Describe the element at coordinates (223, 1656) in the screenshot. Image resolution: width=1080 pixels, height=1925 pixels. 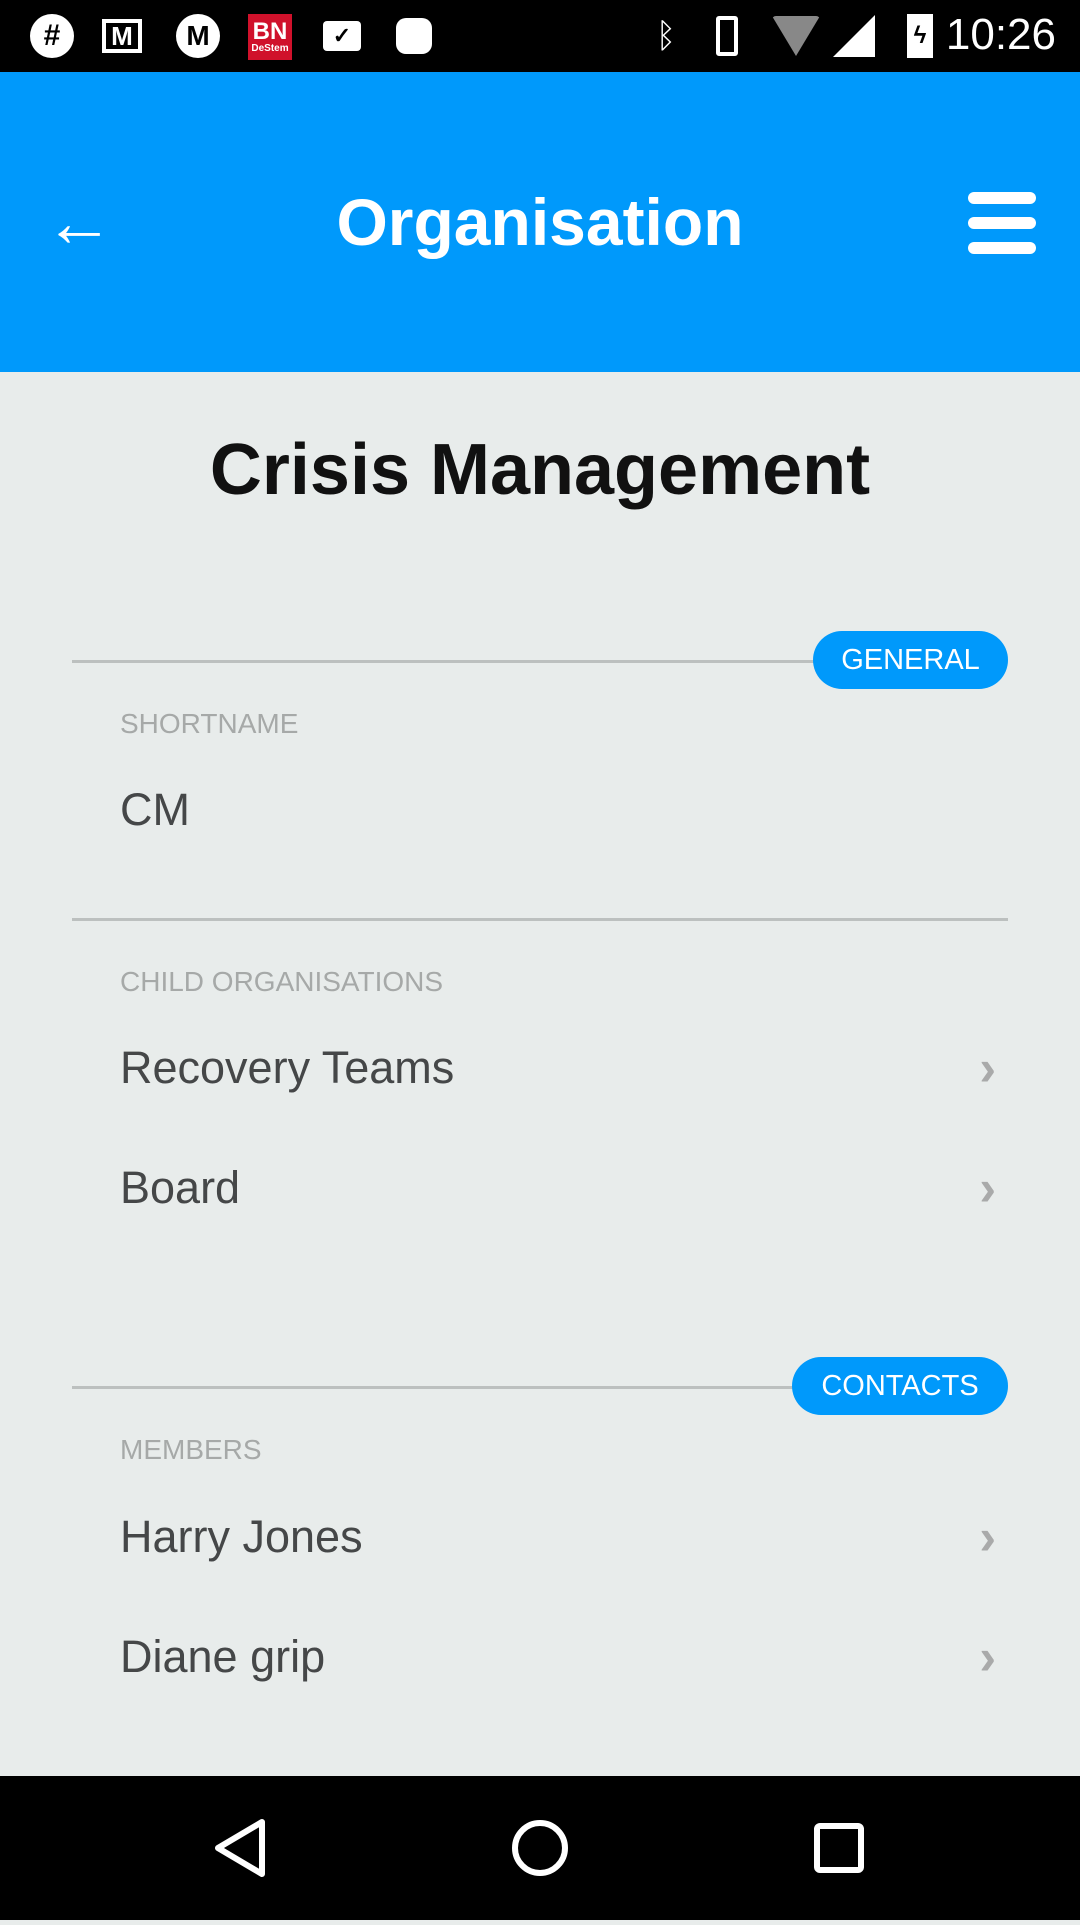
I see `list-item-label: Diane grip` at that location.